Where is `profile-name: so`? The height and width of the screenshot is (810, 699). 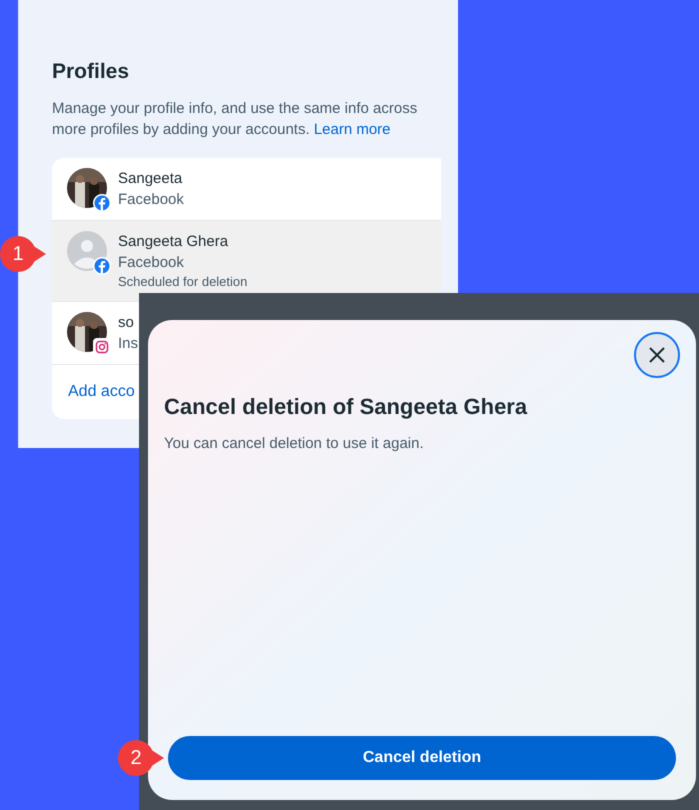
profile-name: so is located at coordinates (126, 322).